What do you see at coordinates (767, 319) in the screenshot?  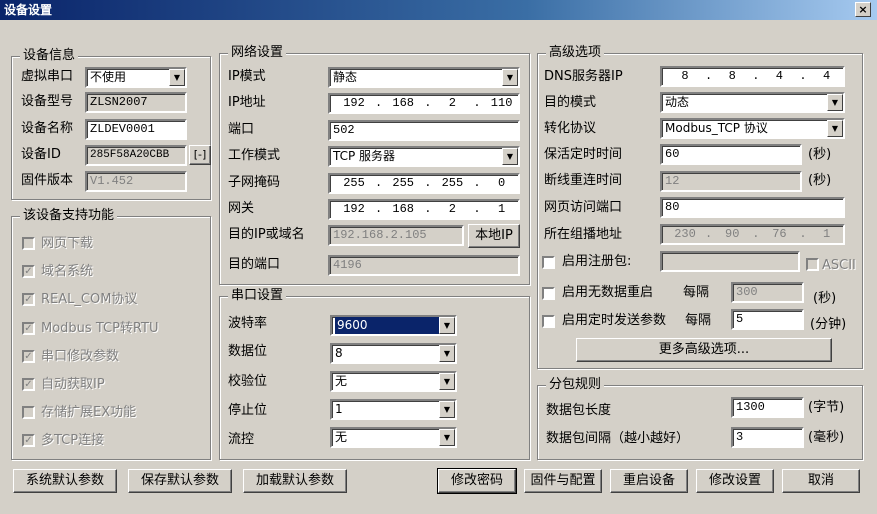 I see `timed-field: 5` at bounding box center [767, 319].